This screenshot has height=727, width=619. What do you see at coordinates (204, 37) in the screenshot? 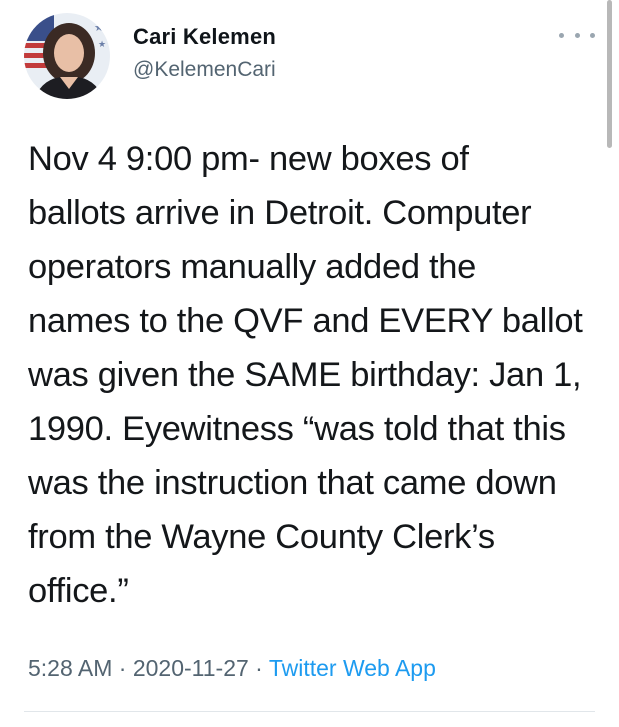
I see `author-name: Cari Kelemen` at bounding box center [204, 37].